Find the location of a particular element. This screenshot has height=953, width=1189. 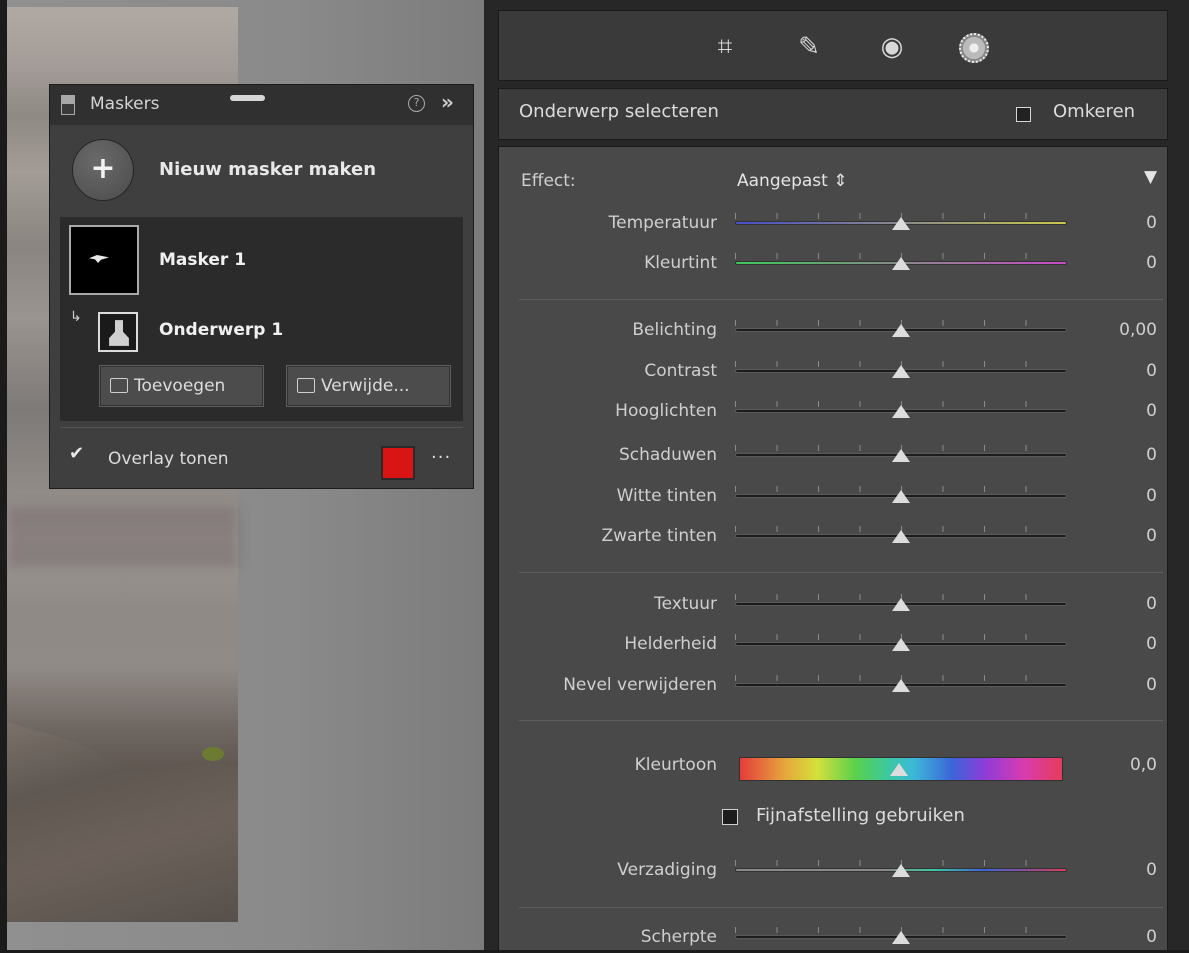

red-eye-tool-icon: ◉ is located at coordinates (892, 47).